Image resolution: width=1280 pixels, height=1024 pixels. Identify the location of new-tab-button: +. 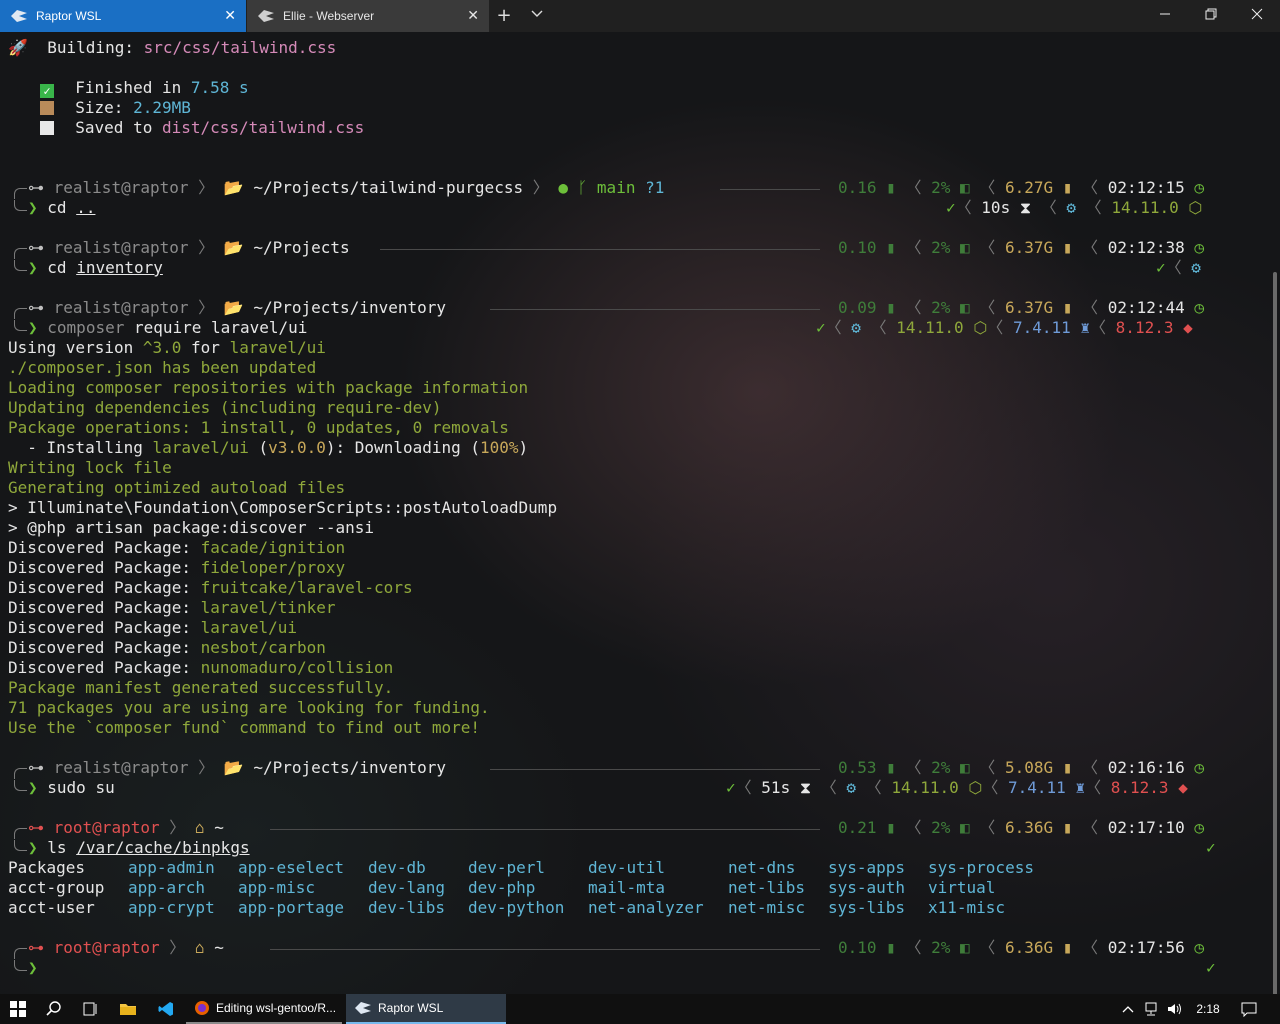
(504, 16).